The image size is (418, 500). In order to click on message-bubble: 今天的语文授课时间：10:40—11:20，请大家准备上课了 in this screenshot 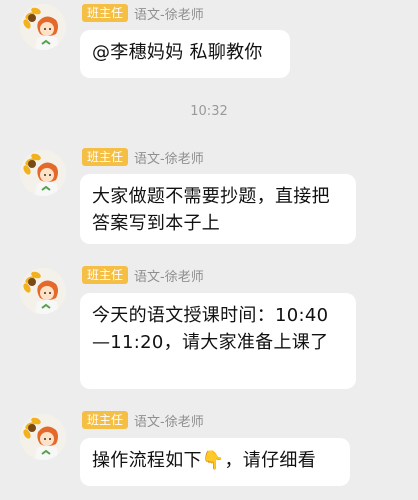, I will do `click(218, 341)`.